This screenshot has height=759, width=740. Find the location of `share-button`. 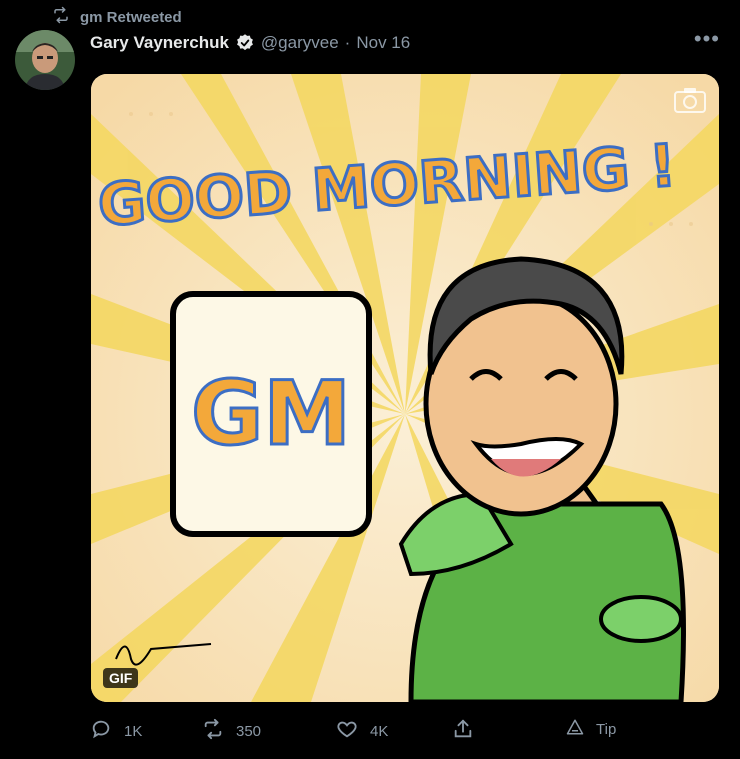

share-button is located at coordinates (463, 731).